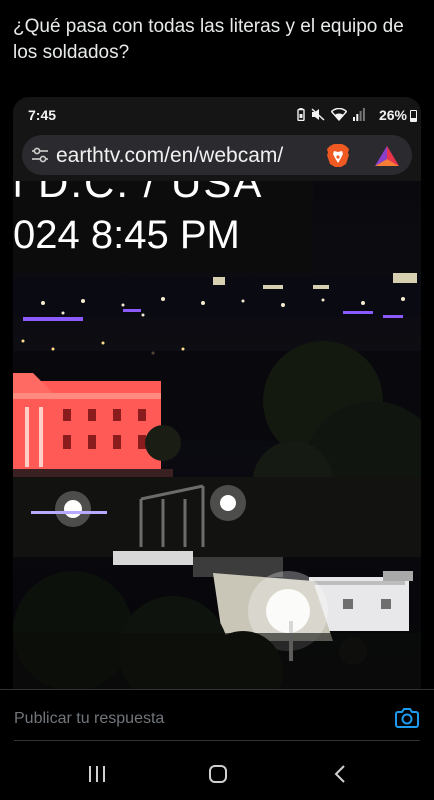  I want to click on status-icons, so click(340, 115).